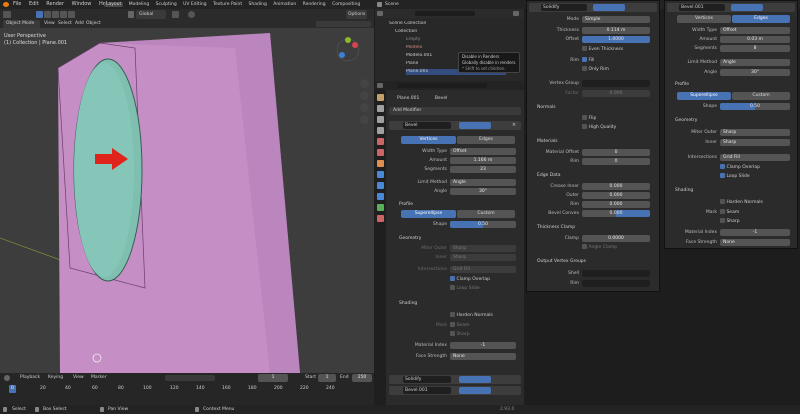  What do you see at coordinates (17, 4) in the screenshot?
I see `menu-file: File` at bounding box center [17, 4].